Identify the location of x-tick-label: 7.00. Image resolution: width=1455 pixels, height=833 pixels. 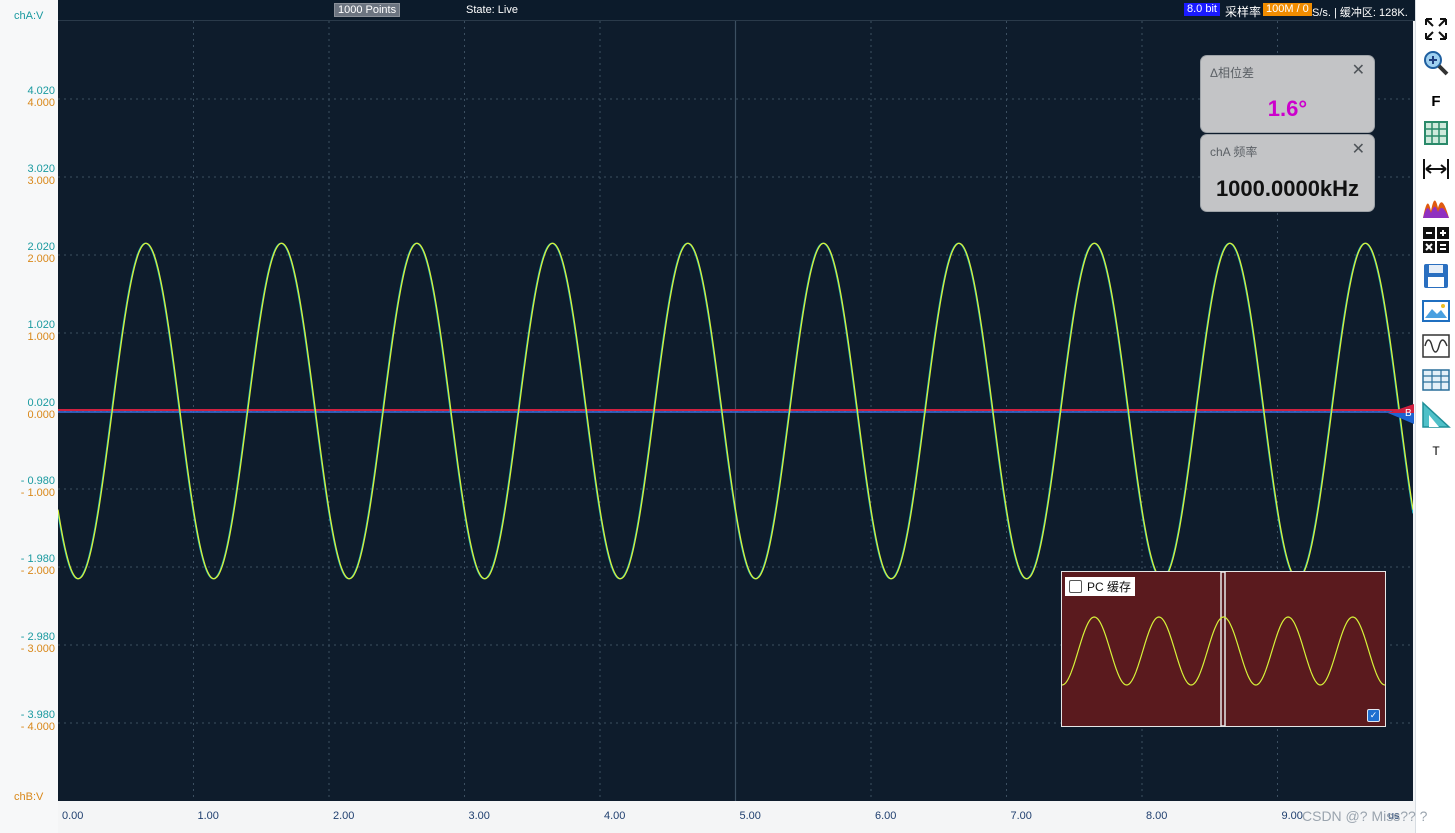
(1021, 816).